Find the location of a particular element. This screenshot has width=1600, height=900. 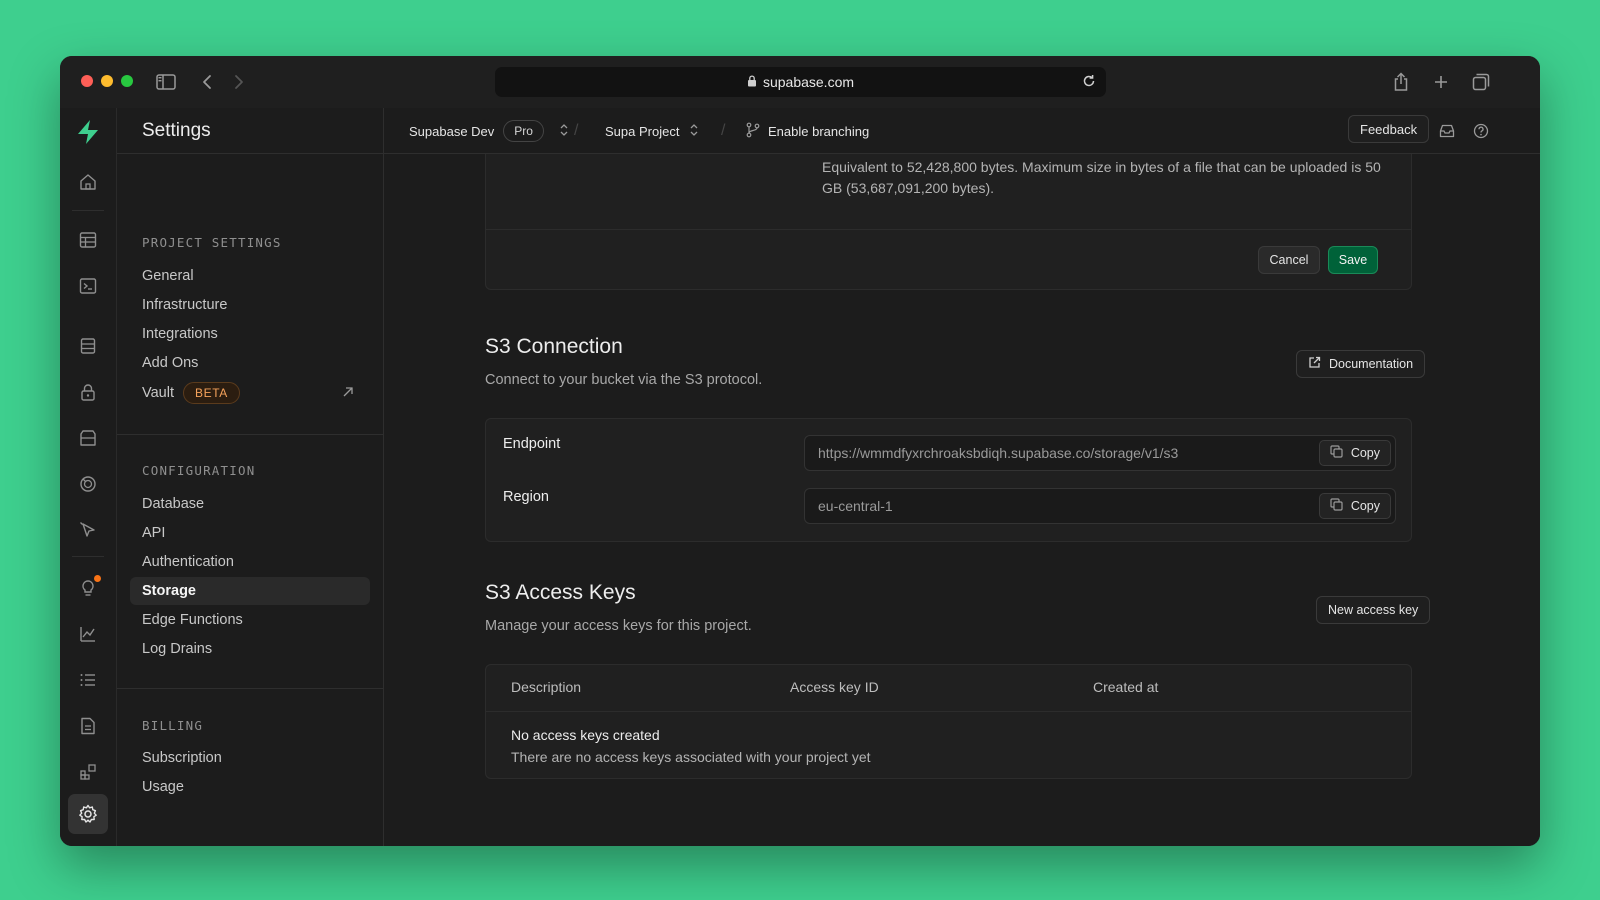

new-tab-icon is located at coordinates (1441, 82).